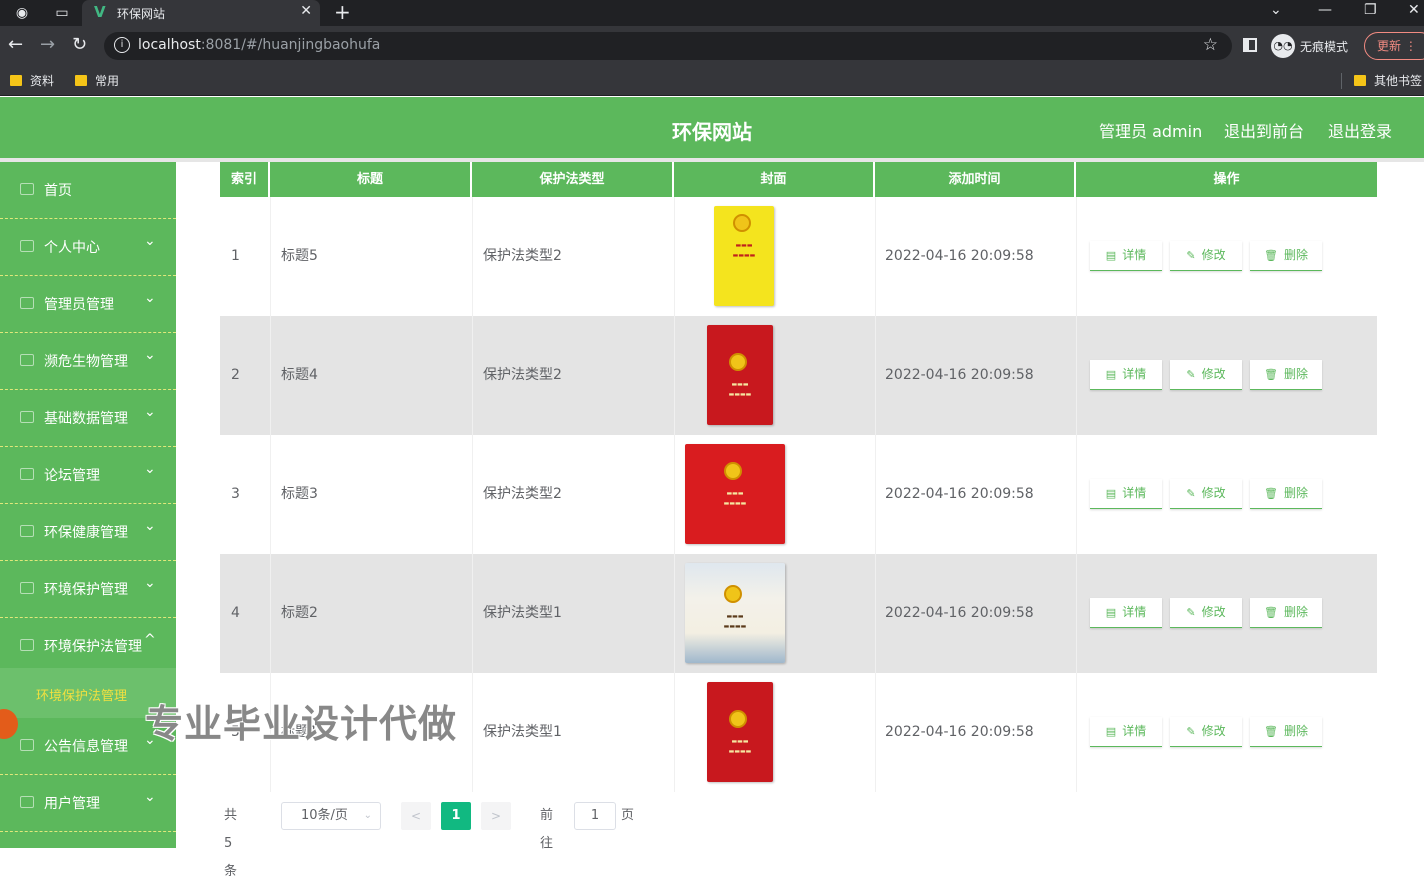 The image size is (1424, 886). Describe the element at coordinates (1264, 130) in the screenshot. I see `exit-to-front-link: 退出到前台` at that location.